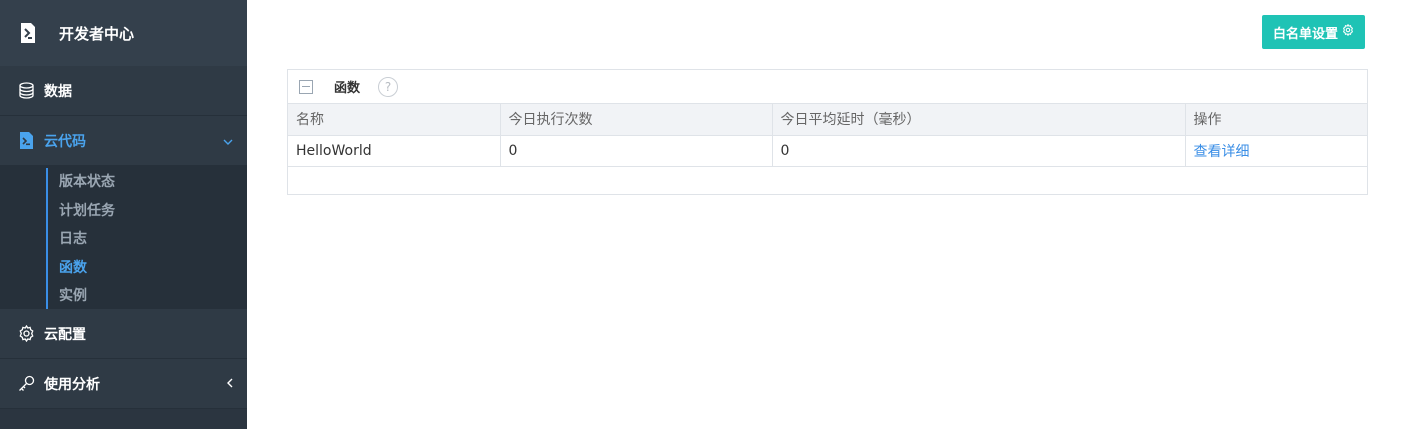 This screenshot has height=429, width=1406. I want to click on column-header-action: 操作, so click(1276, 120).